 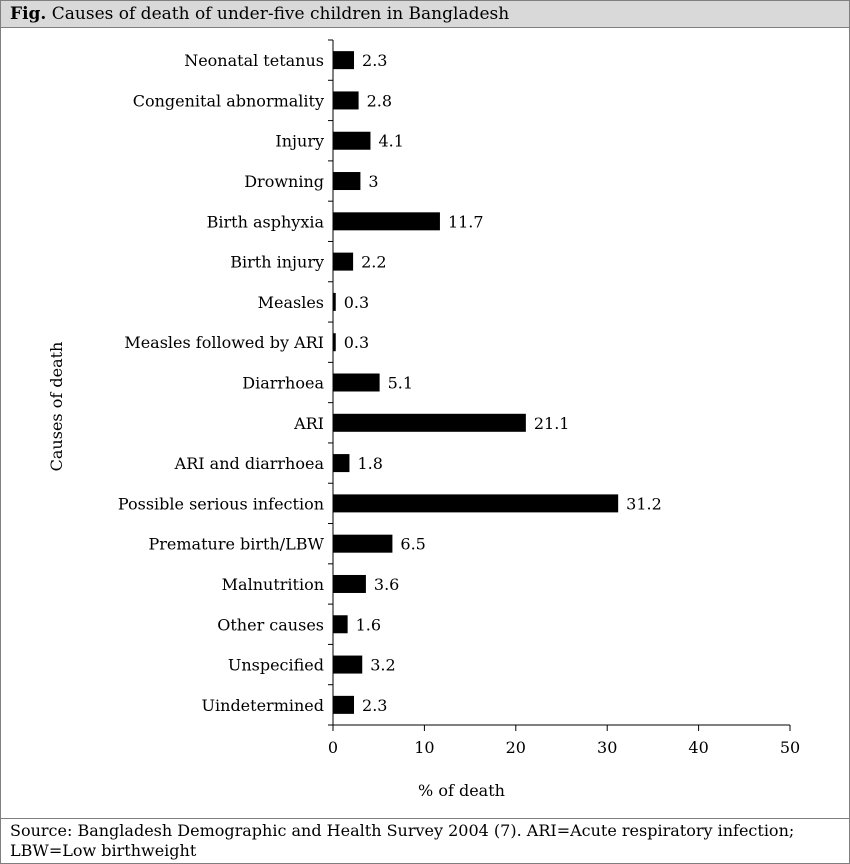 What do you see at coordinates (56, 407) in the screenshot?
I see `y-axis-title: Causes of death` at bounding box center [56, 407].